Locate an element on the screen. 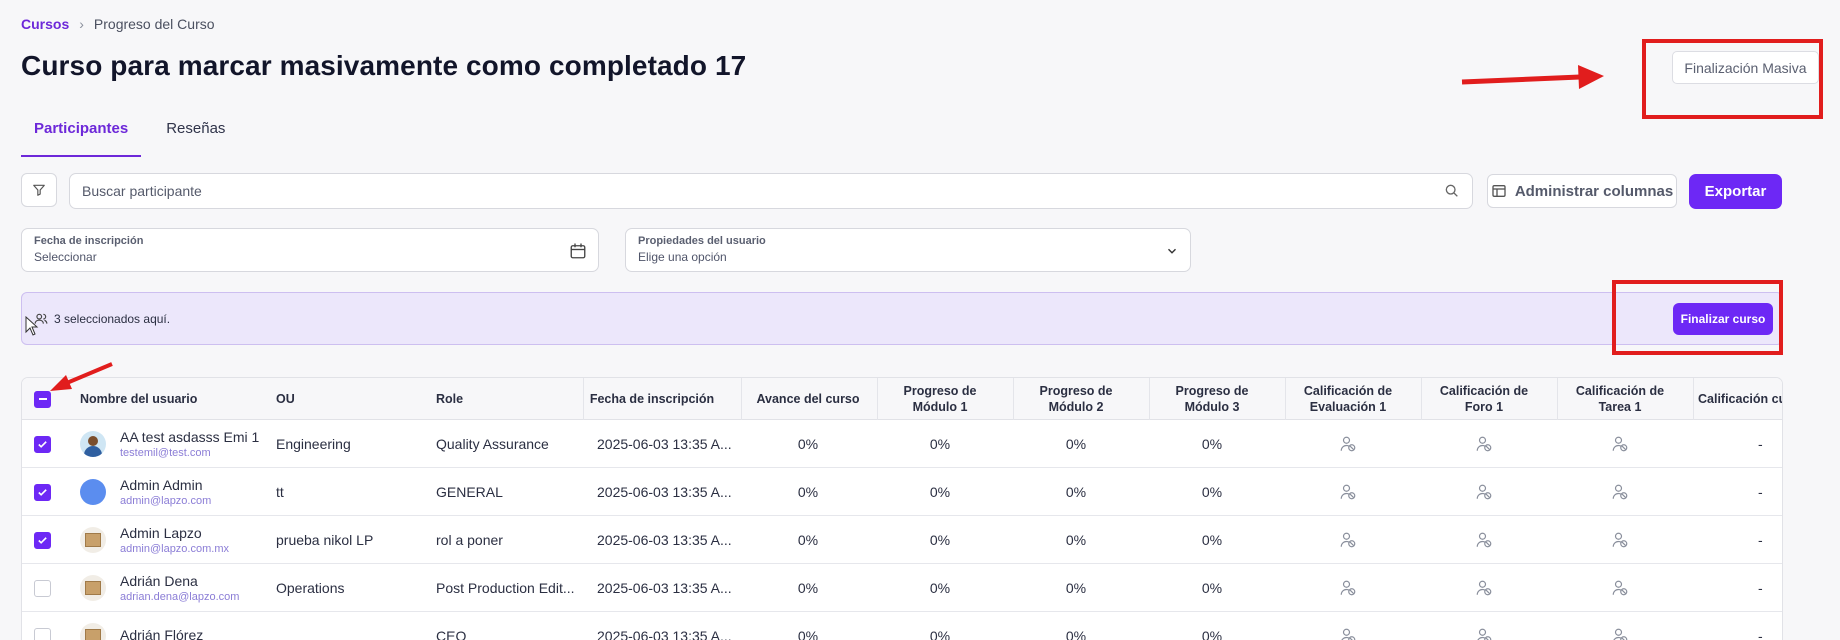  annotation-arrow-icon is located at coordinates (1532, 77).